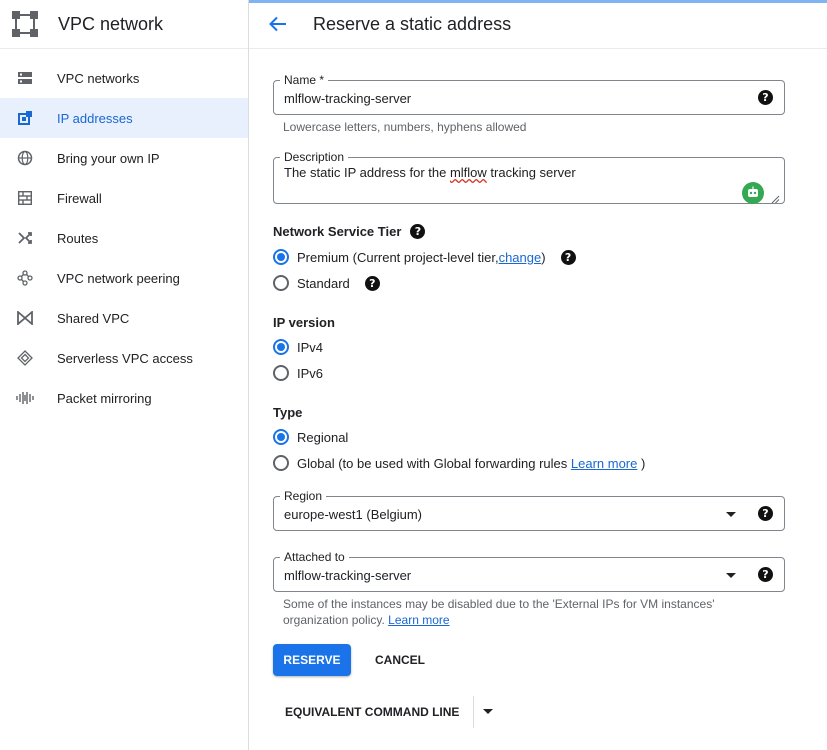 The width and height of the screenshot is (827, 750). I want to click on ipv4-option: IPv4, so click(298, 347).